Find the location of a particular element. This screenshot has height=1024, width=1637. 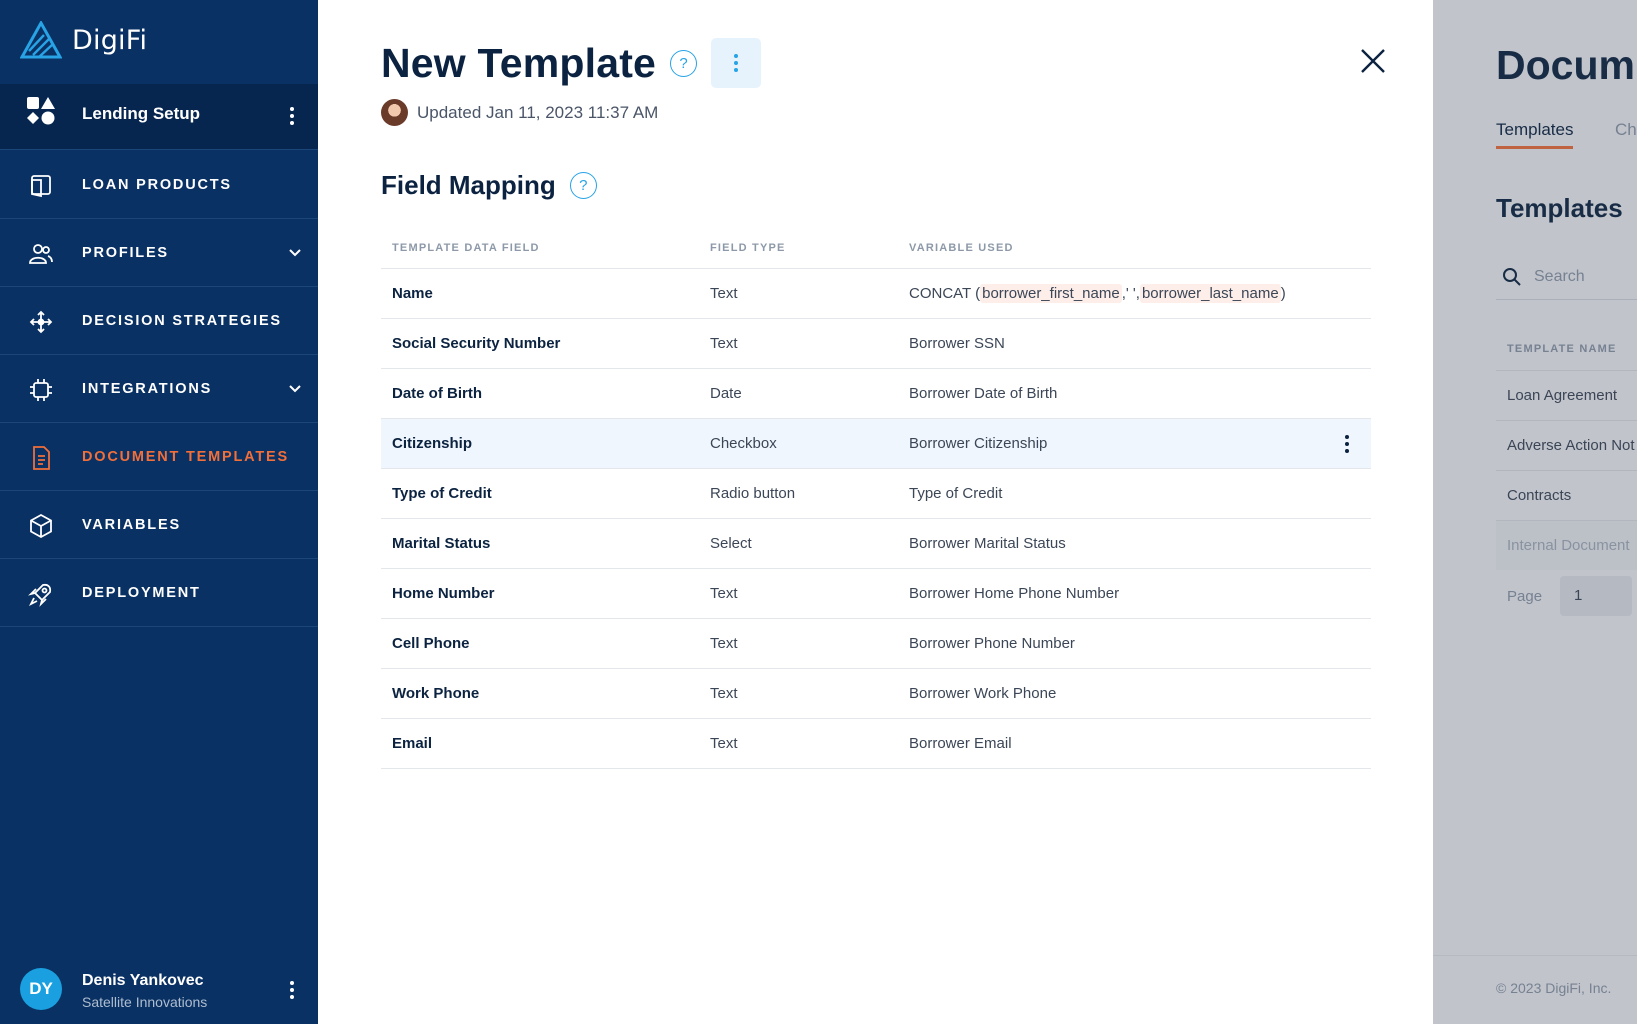

table-row: Email Text Borrower Email is located at coordinates (876, 743).